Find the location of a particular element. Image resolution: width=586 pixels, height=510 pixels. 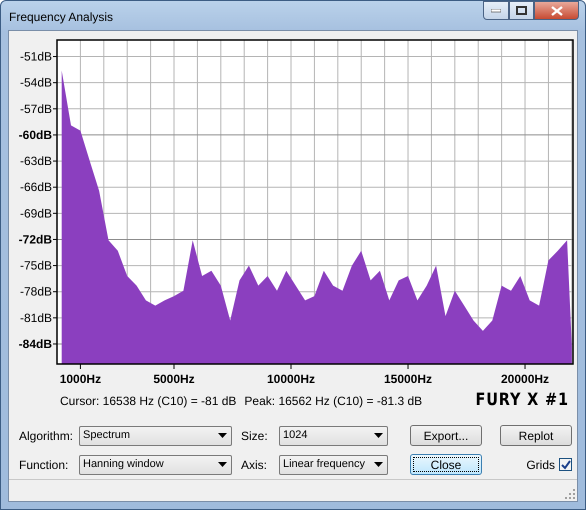

axis-label: 20000Hz is located at coordinates (525, 379).